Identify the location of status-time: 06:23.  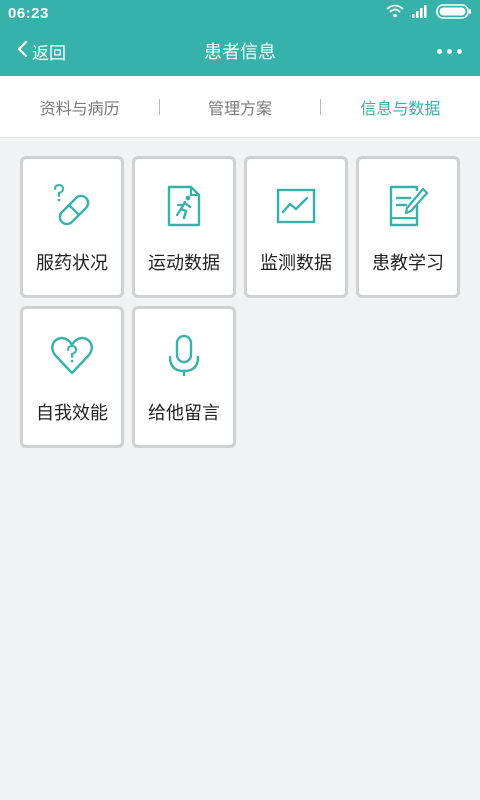
(28, 13).